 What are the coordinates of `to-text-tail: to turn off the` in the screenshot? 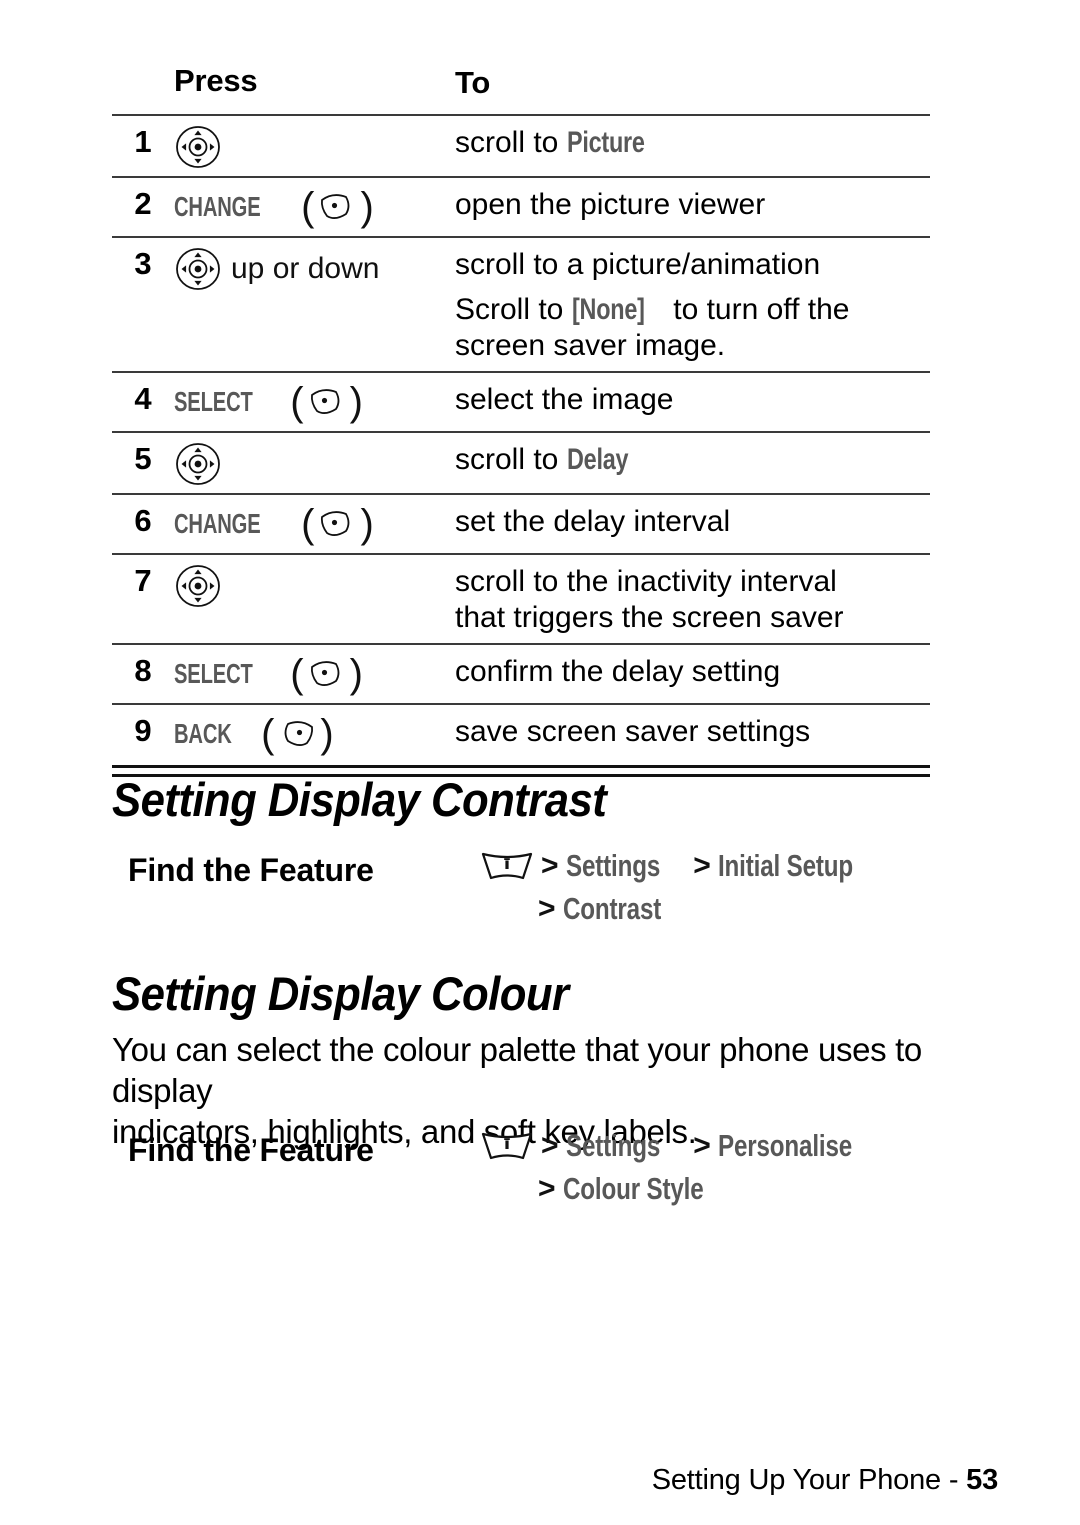 It's located at (757, 309).